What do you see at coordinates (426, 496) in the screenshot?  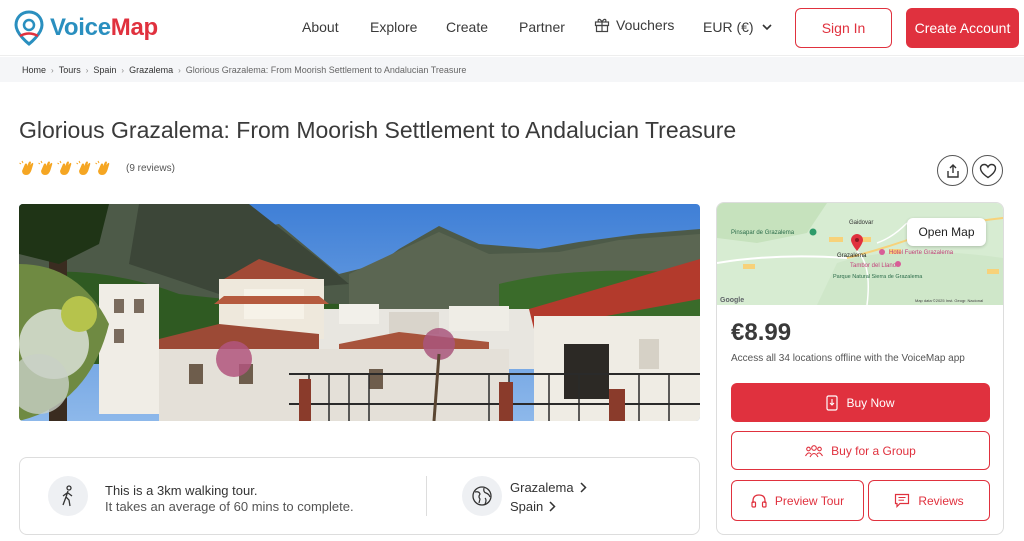 I see `divider` at bounding box center [426, 496].